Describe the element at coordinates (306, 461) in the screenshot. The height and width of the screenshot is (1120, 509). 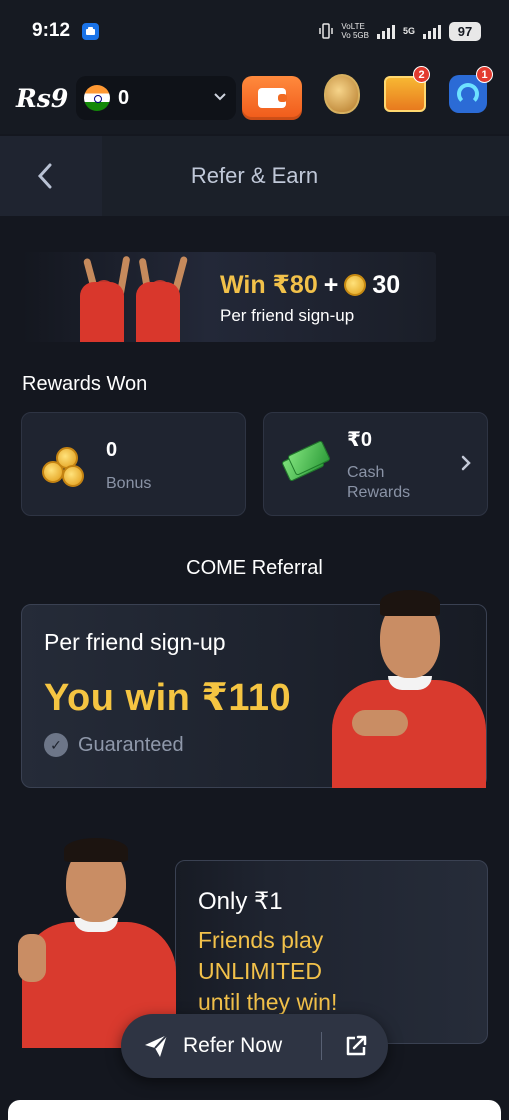
I see `cash-icon` at that location.